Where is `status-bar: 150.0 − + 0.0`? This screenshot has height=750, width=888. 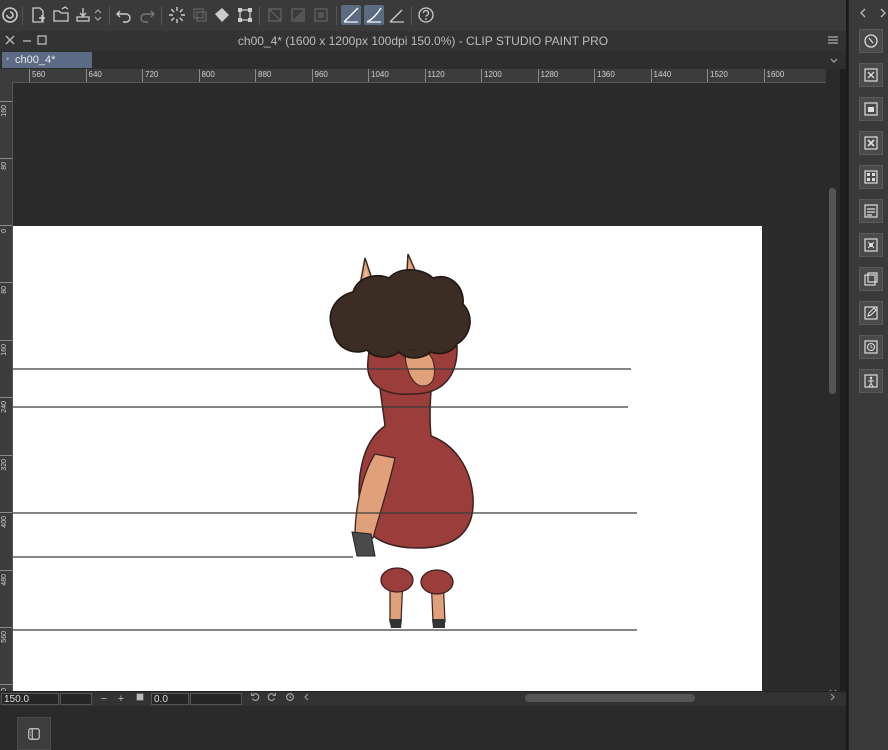 status-bar: 150.0 − + 0.0 is located at coordinates (423, 699).